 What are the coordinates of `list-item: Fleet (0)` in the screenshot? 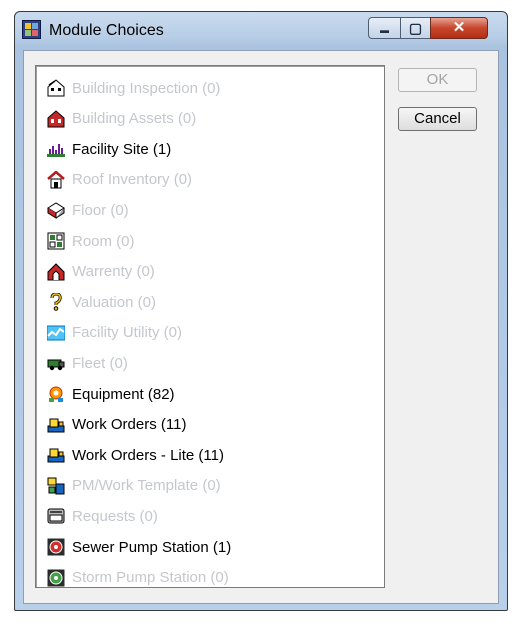 It's located at (87, 363).